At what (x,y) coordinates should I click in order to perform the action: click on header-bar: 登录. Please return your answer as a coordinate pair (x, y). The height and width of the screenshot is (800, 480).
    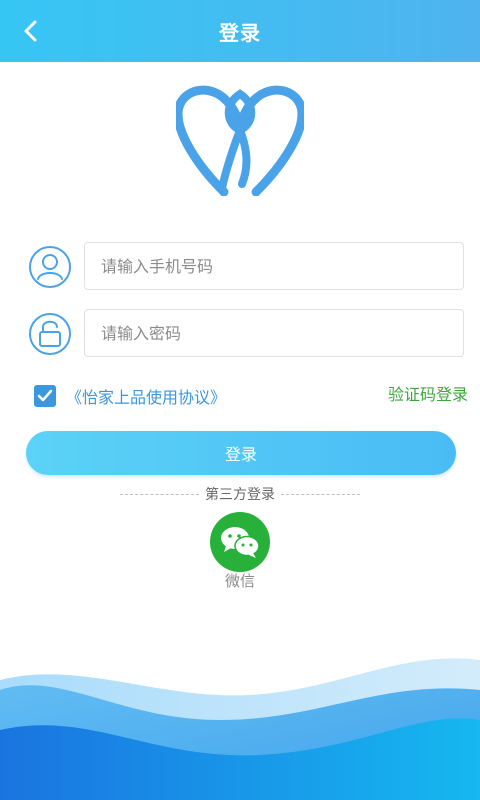
    Looking at the image, I should click on (240, 31).